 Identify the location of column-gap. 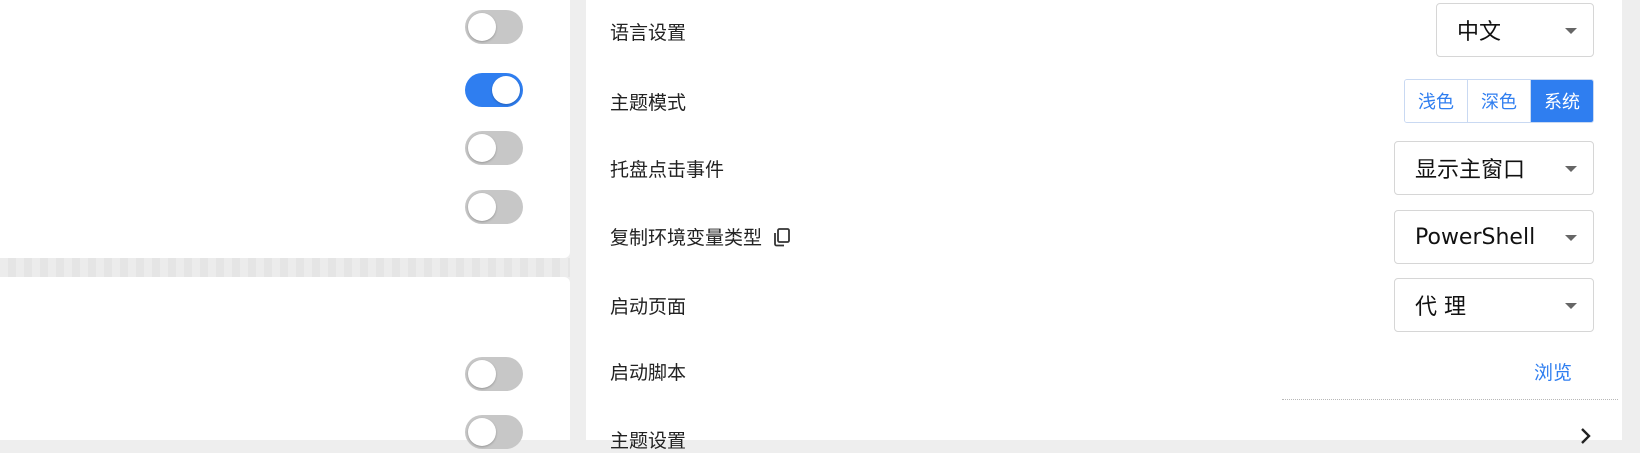
(578, 220).